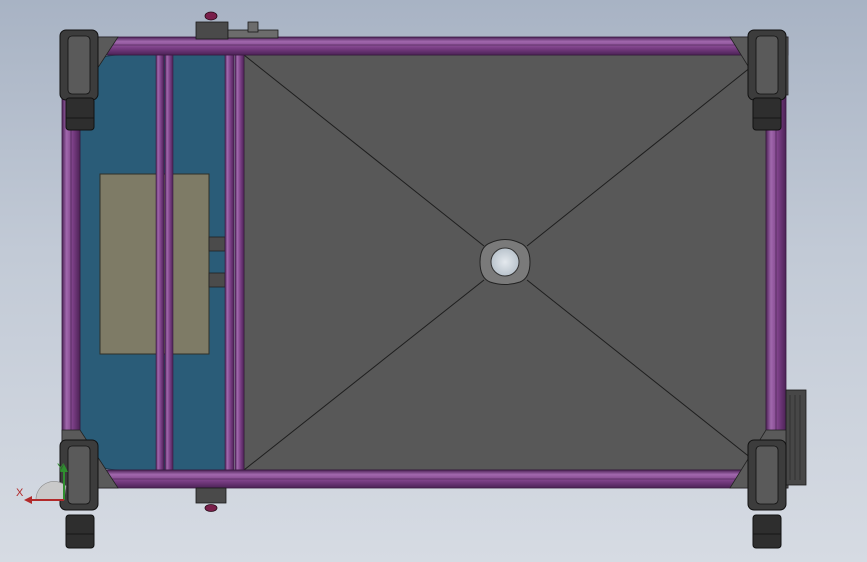 The width and height of the screenshot is (867, 562). Describe the element at coordinates (505, 262) in the screenshot. I see `drain-outlet` at that location.